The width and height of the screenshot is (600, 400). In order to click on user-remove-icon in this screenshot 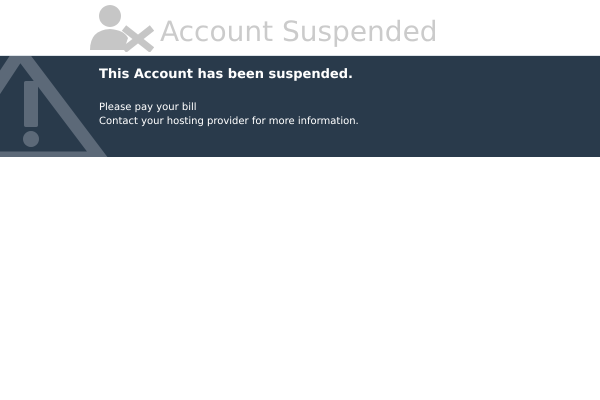, I will do `click(122, 28)`.